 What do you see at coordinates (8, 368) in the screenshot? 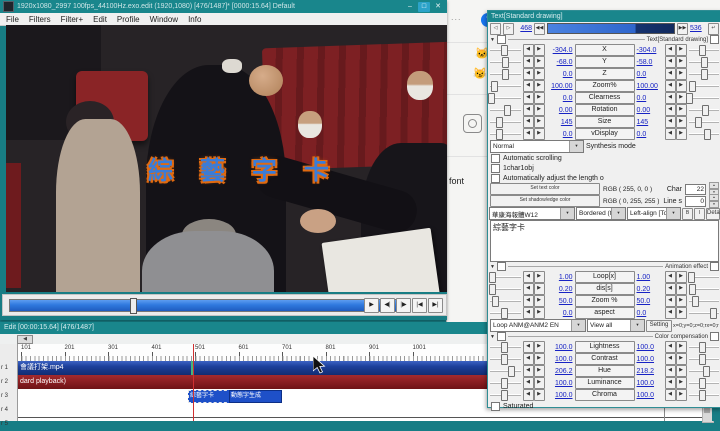
I see `layer-label: r 1` at bounding box center [8, 368].